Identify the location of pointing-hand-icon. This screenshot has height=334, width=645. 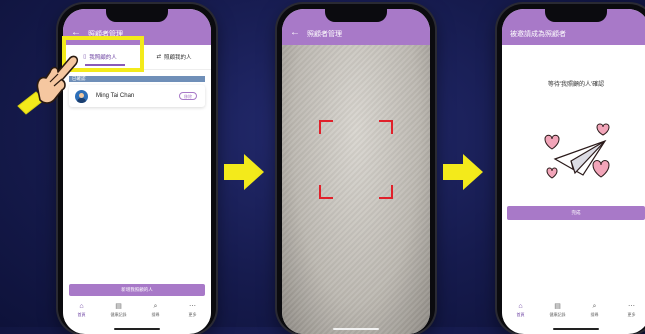
(48, 85).